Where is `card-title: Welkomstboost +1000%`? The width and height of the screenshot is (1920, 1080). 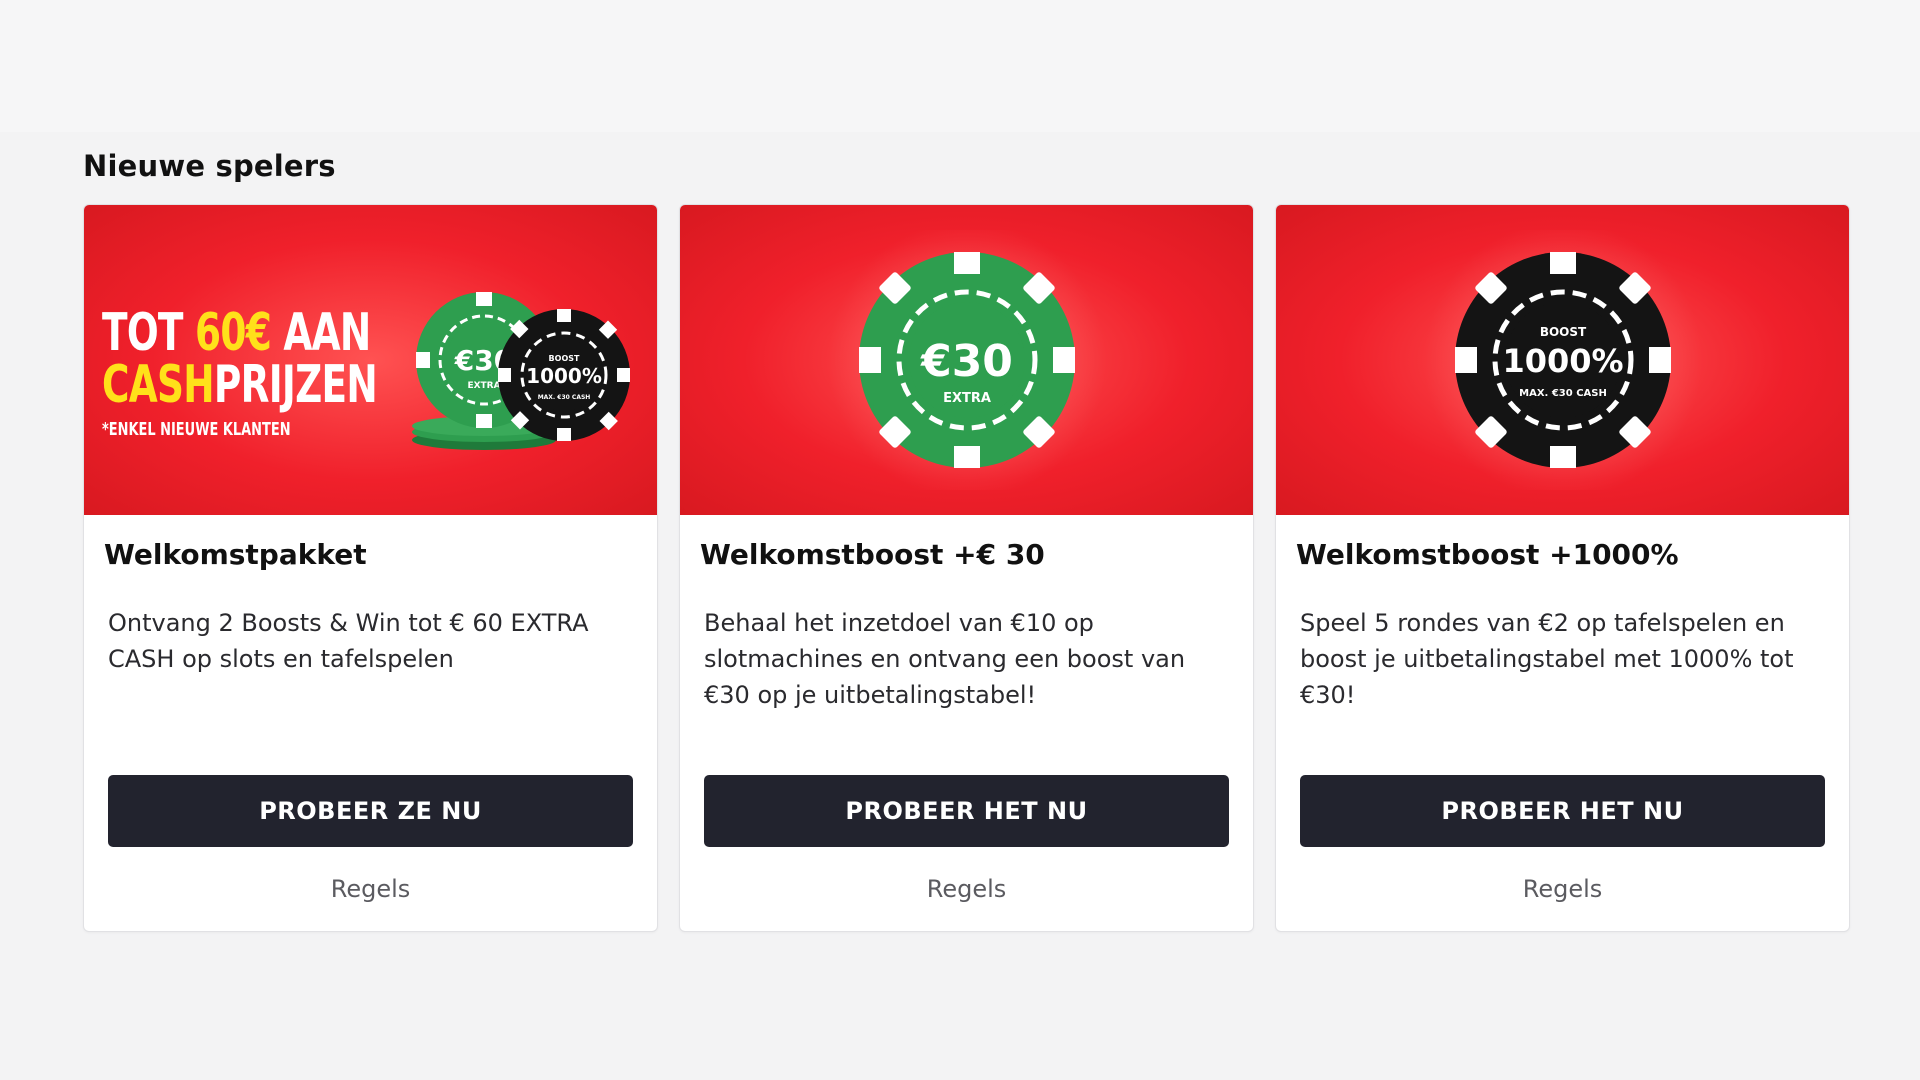 card-title: Welkomstboost +1000% is located at coordinates (1487, 554).